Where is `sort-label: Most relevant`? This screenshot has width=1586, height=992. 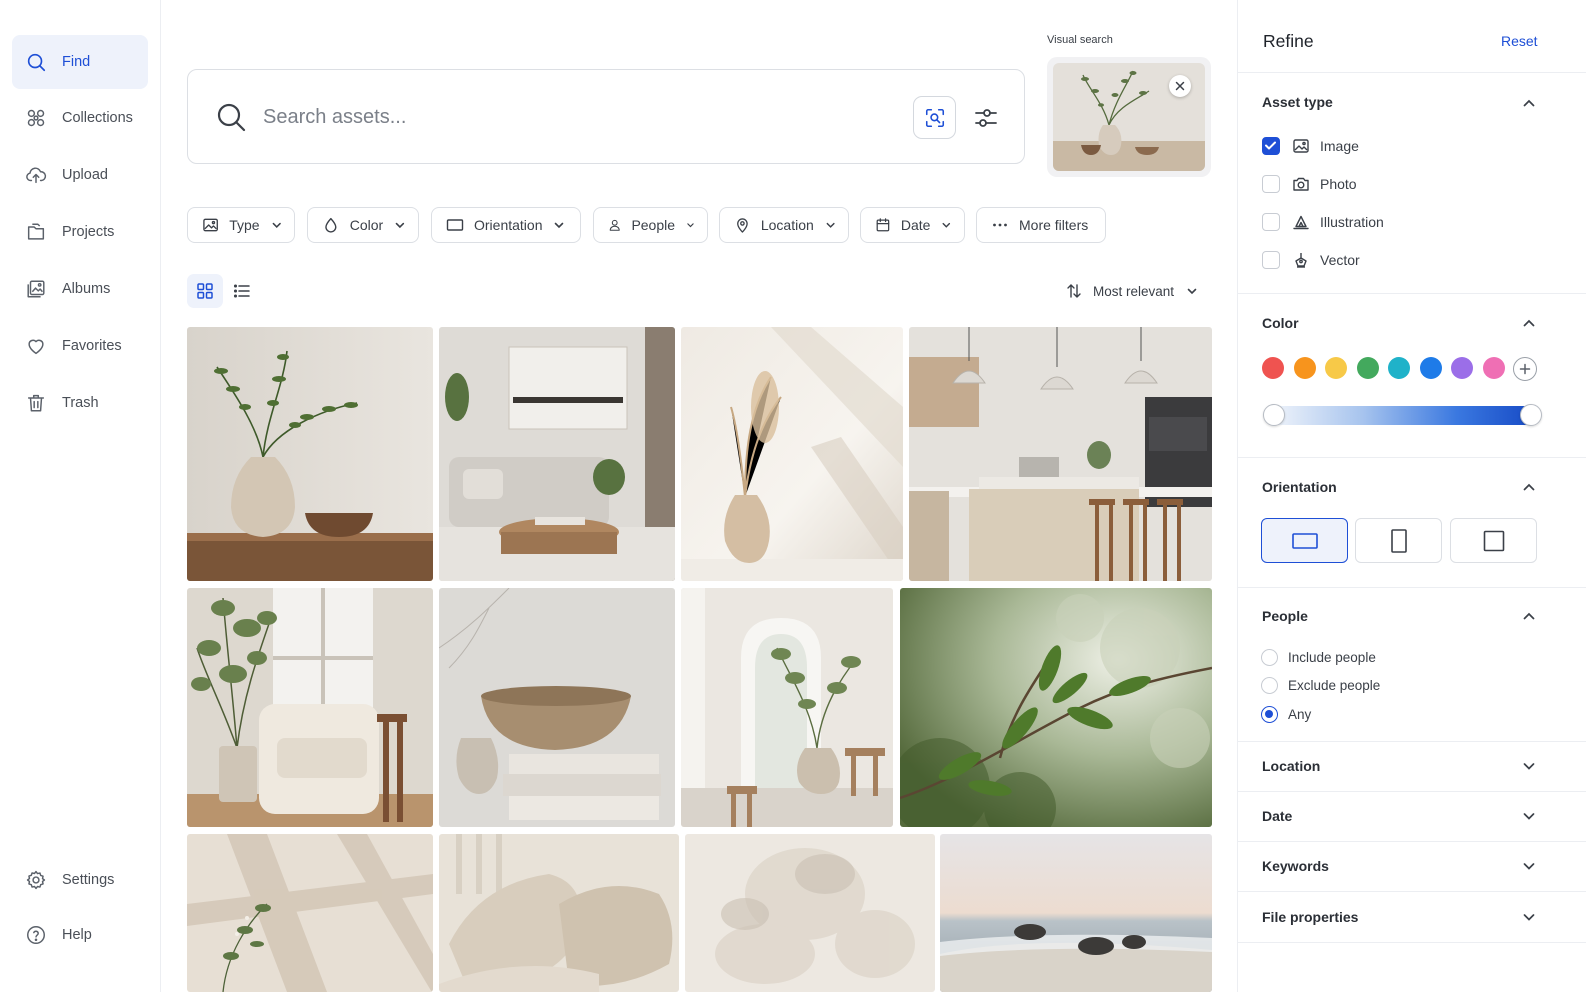
sort-label: Most relevant is located at coordinates (1134, 291).